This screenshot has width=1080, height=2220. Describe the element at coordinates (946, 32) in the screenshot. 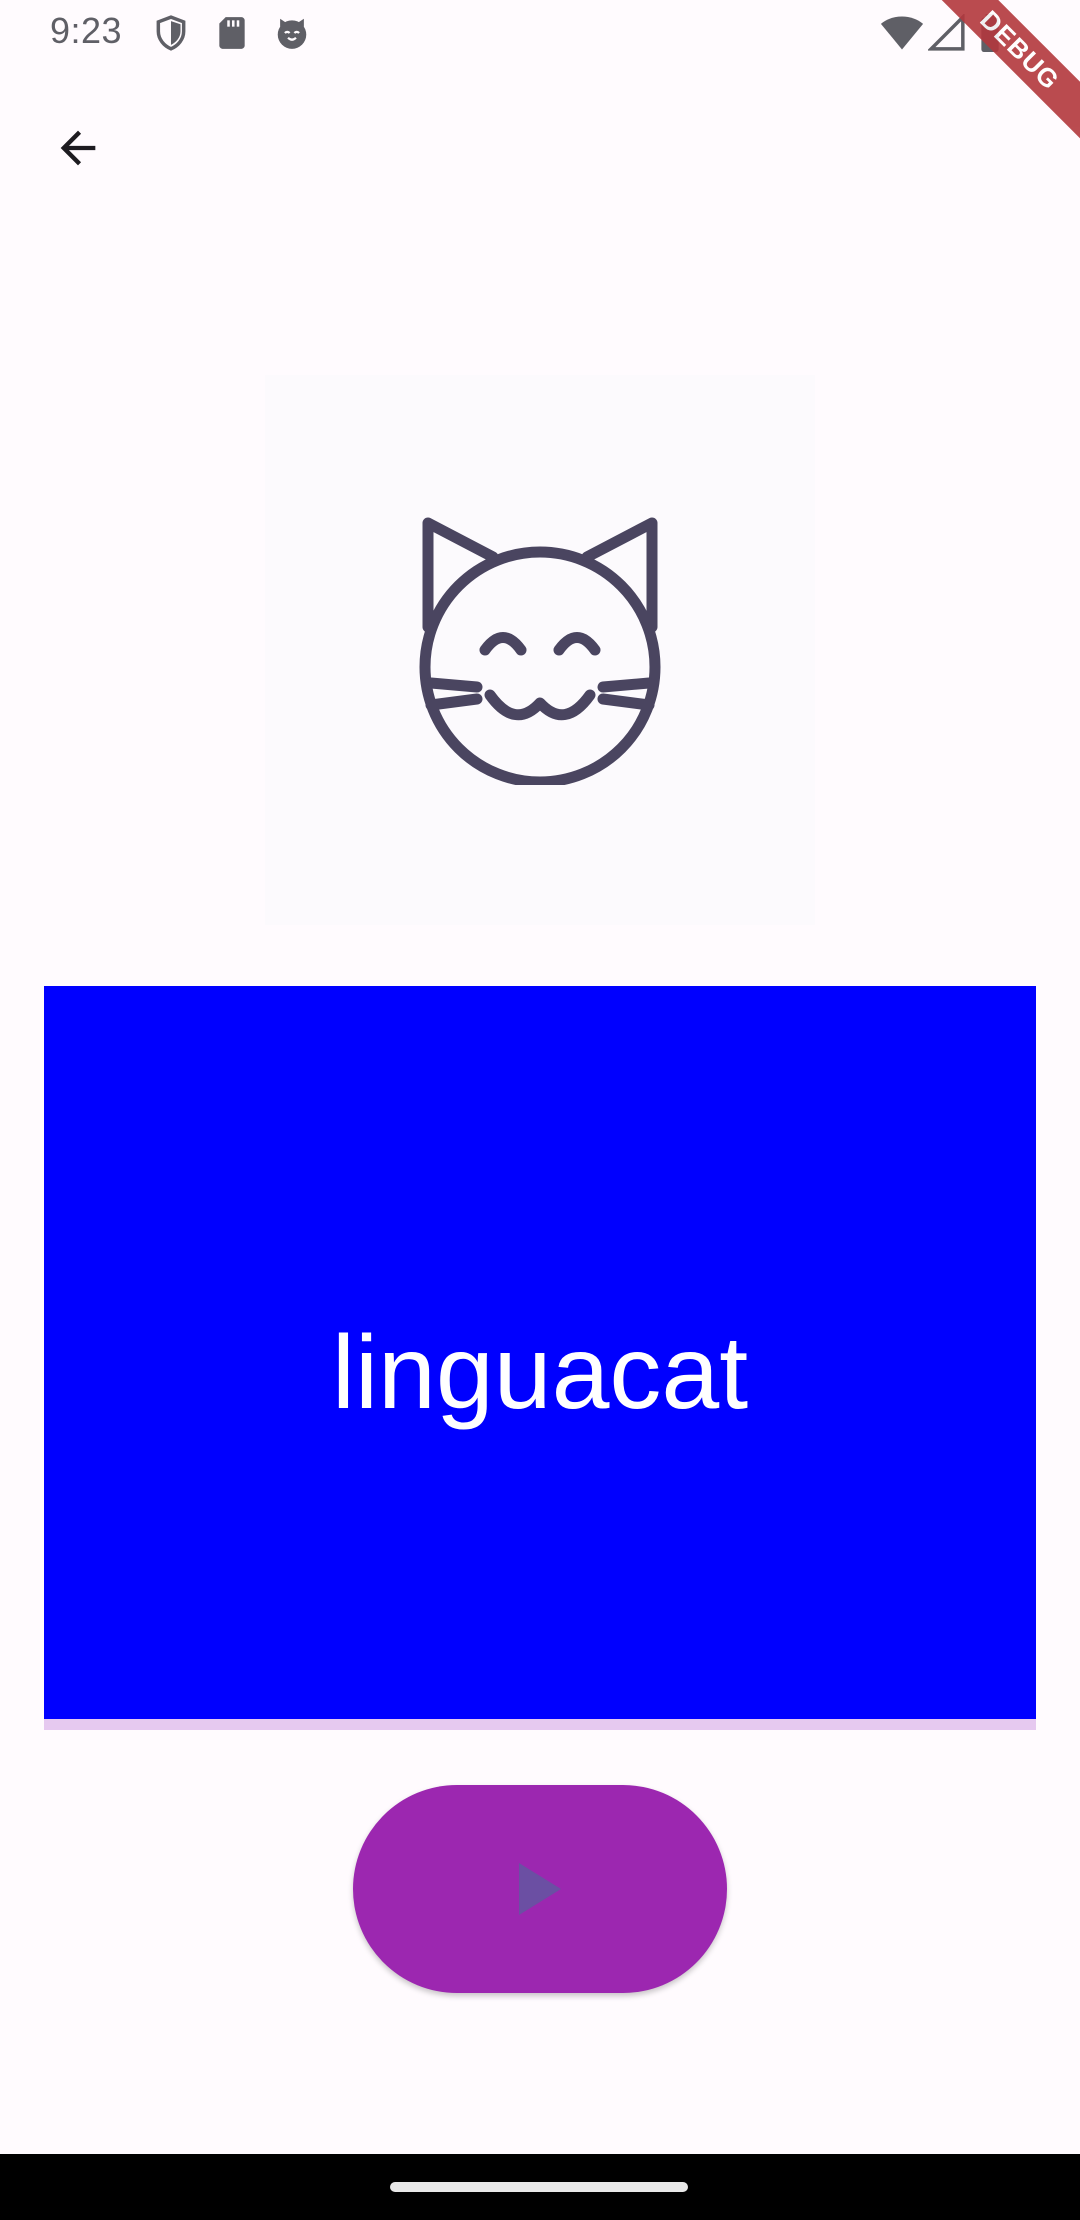

I see `signal-icon` at that location.